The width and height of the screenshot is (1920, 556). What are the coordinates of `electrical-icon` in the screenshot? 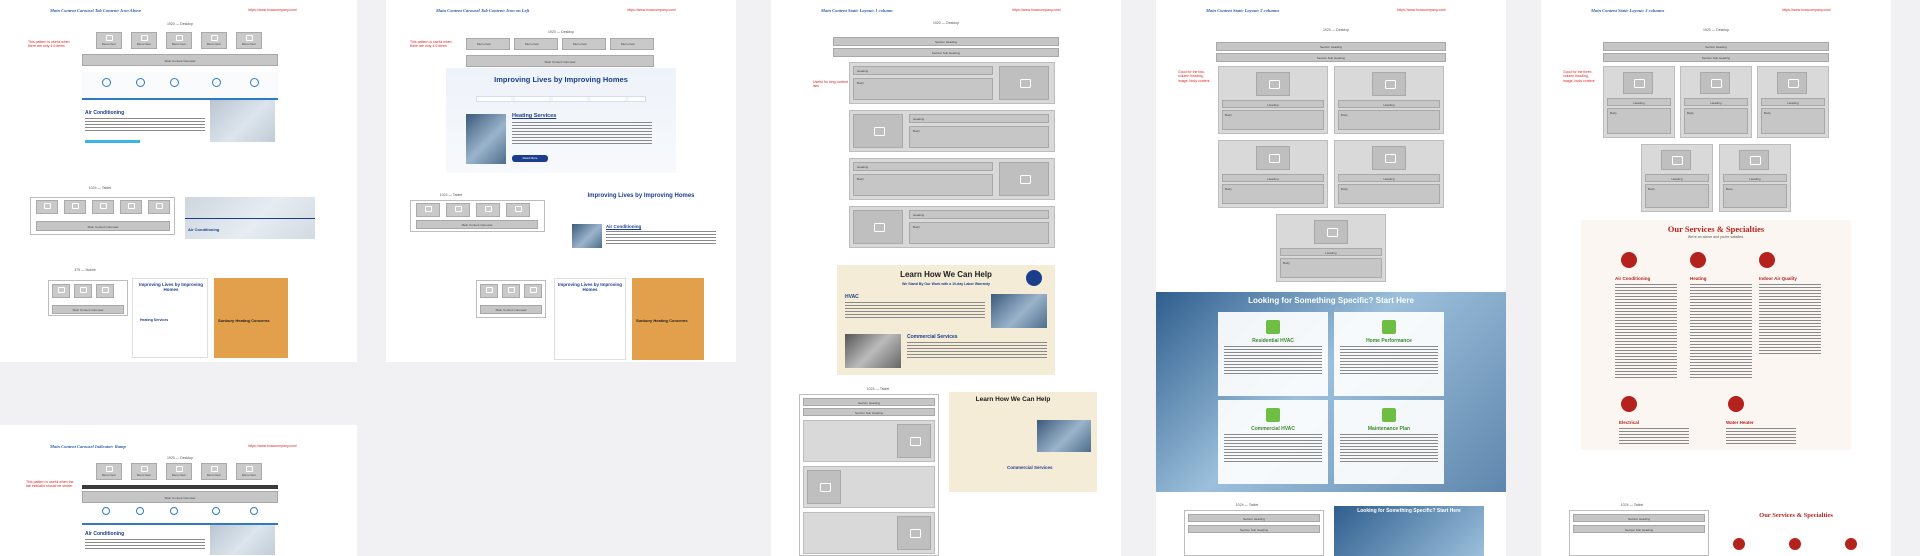 It's located at (1629, 404).